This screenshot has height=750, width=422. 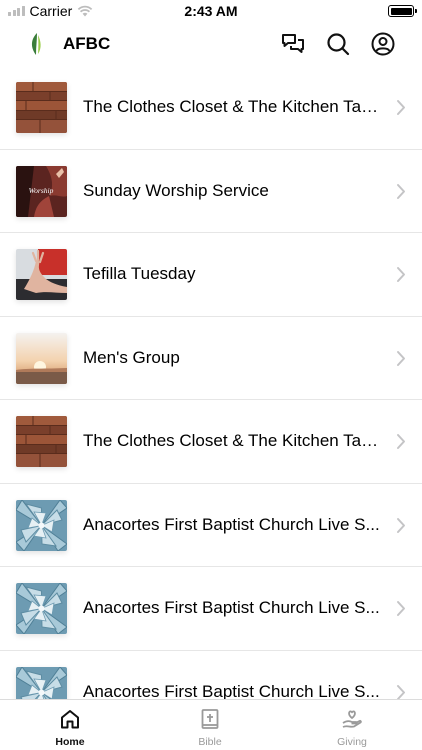 I want to click on home-icon, so click(x=70, y=719).